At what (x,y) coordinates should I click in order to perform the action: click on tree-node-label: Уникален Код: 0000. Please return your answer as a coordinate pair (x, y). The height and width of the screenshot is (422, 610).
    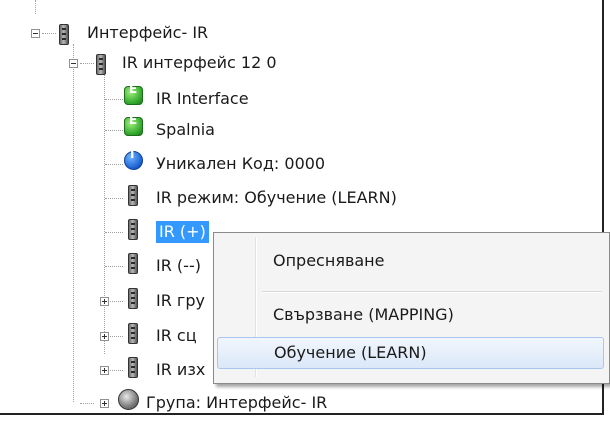
    Looking at the image, I should click on (241, 163).